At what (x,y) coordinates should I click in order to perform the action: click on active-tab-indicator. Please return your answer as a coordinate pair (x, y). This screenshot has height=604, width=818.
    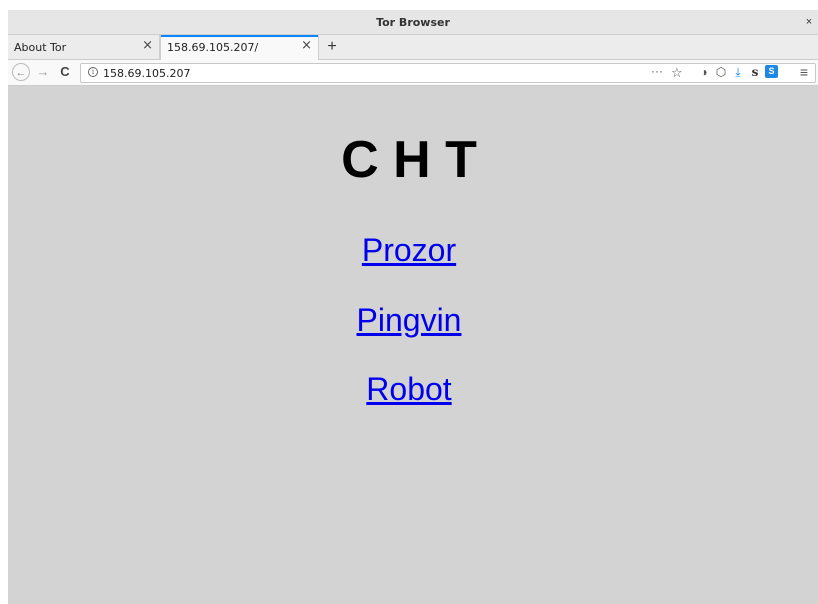
    Looking at the image, I should click on (239, 36).